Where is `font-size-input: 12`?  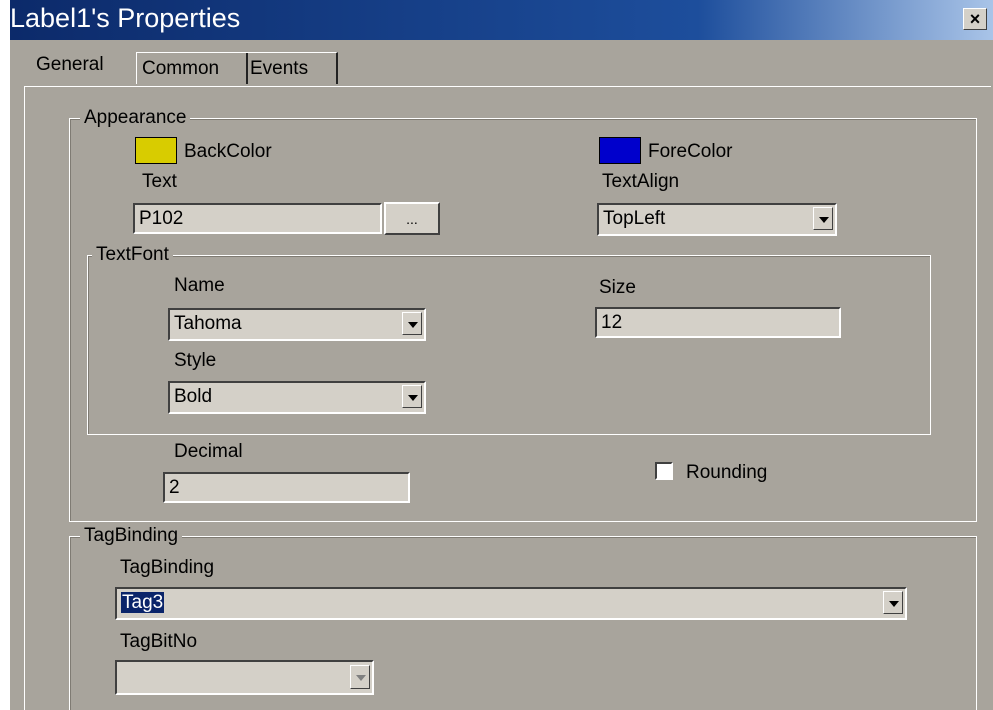 font-size-input: 12 is located at coordinates (718, 322).